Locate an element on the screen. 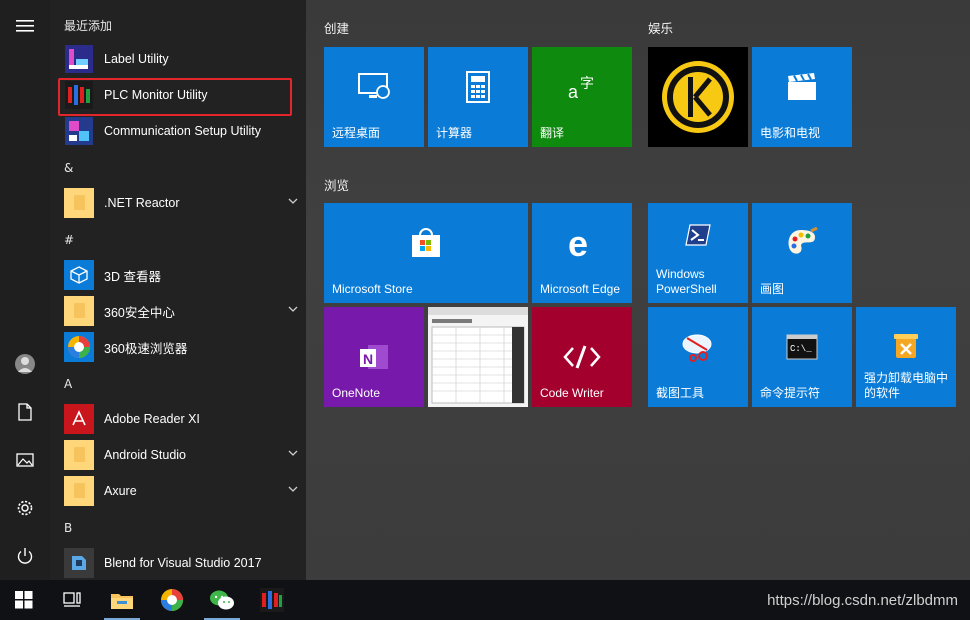 The width and height of the screenshot is (970, 620). tile-label: OneNote is located at coordinates (356, 393).